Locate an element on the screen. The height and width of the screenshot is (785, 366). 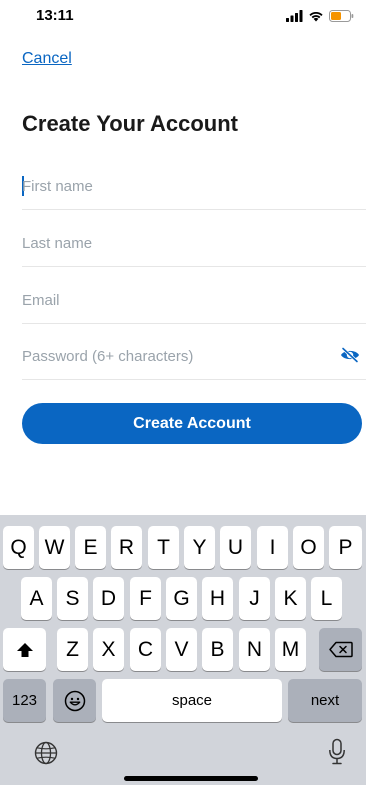
create-account-button: Create Account is located at coordinates (192, 423).